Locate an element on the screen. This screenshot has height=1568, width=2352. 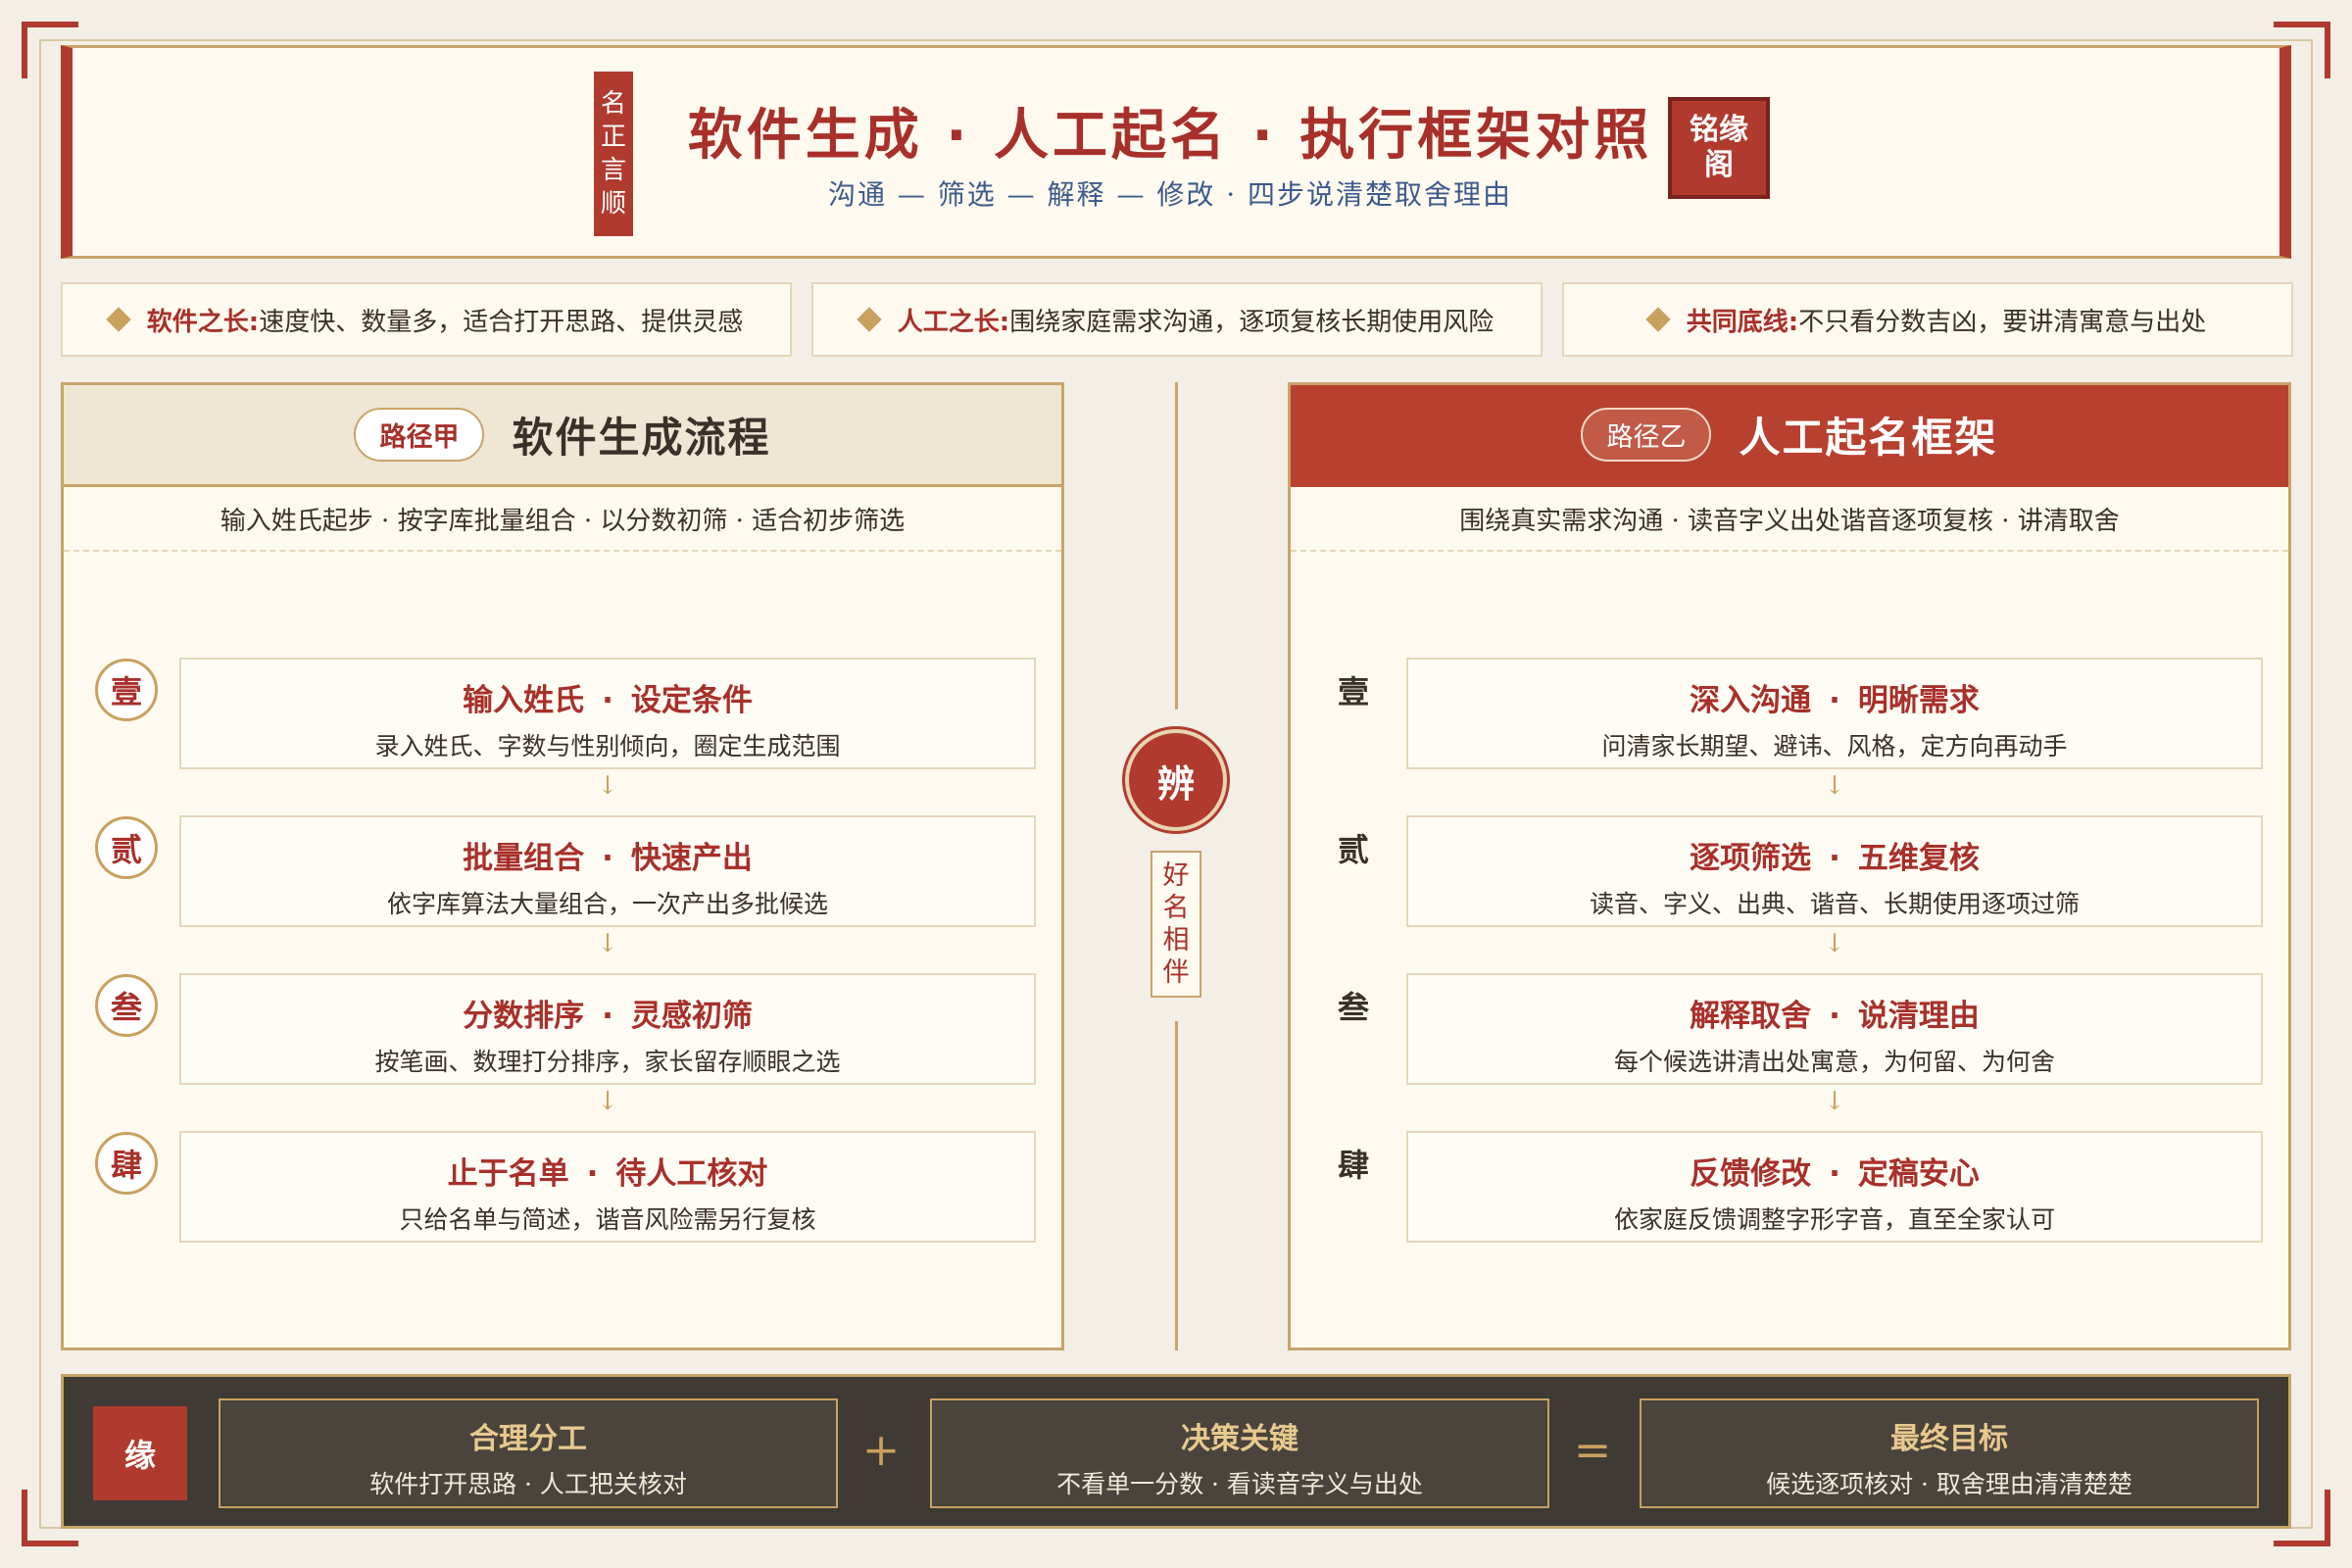
footer-box-division: 合理分工 软件打开思路 · 人工把关核对 is located at coordinates (528, 1453).